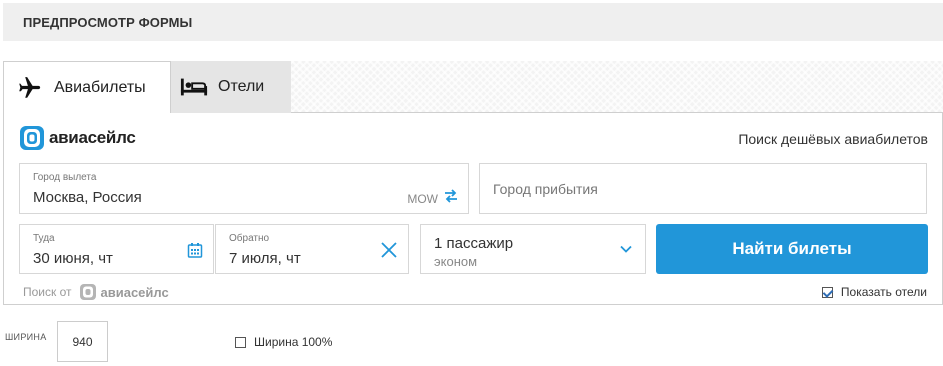 This screenshot has height=366, width=943. I want to click on origin-iata: MOW, so click(422, 199).